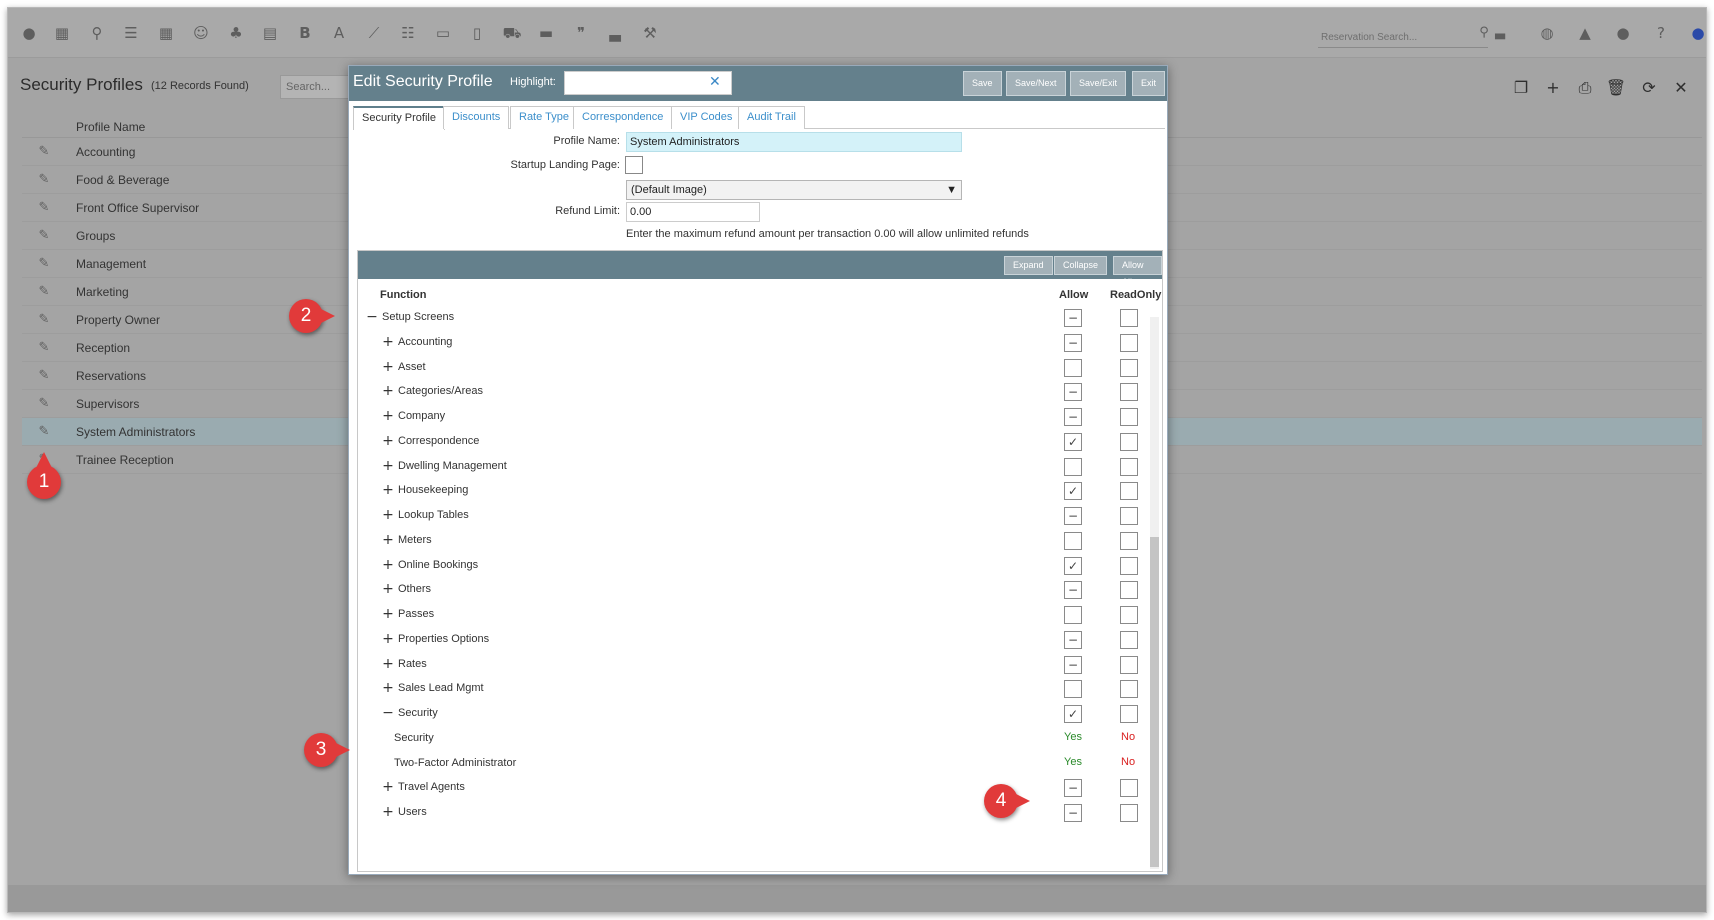  I want to click on document-icon: ▯, so click(477, 33).